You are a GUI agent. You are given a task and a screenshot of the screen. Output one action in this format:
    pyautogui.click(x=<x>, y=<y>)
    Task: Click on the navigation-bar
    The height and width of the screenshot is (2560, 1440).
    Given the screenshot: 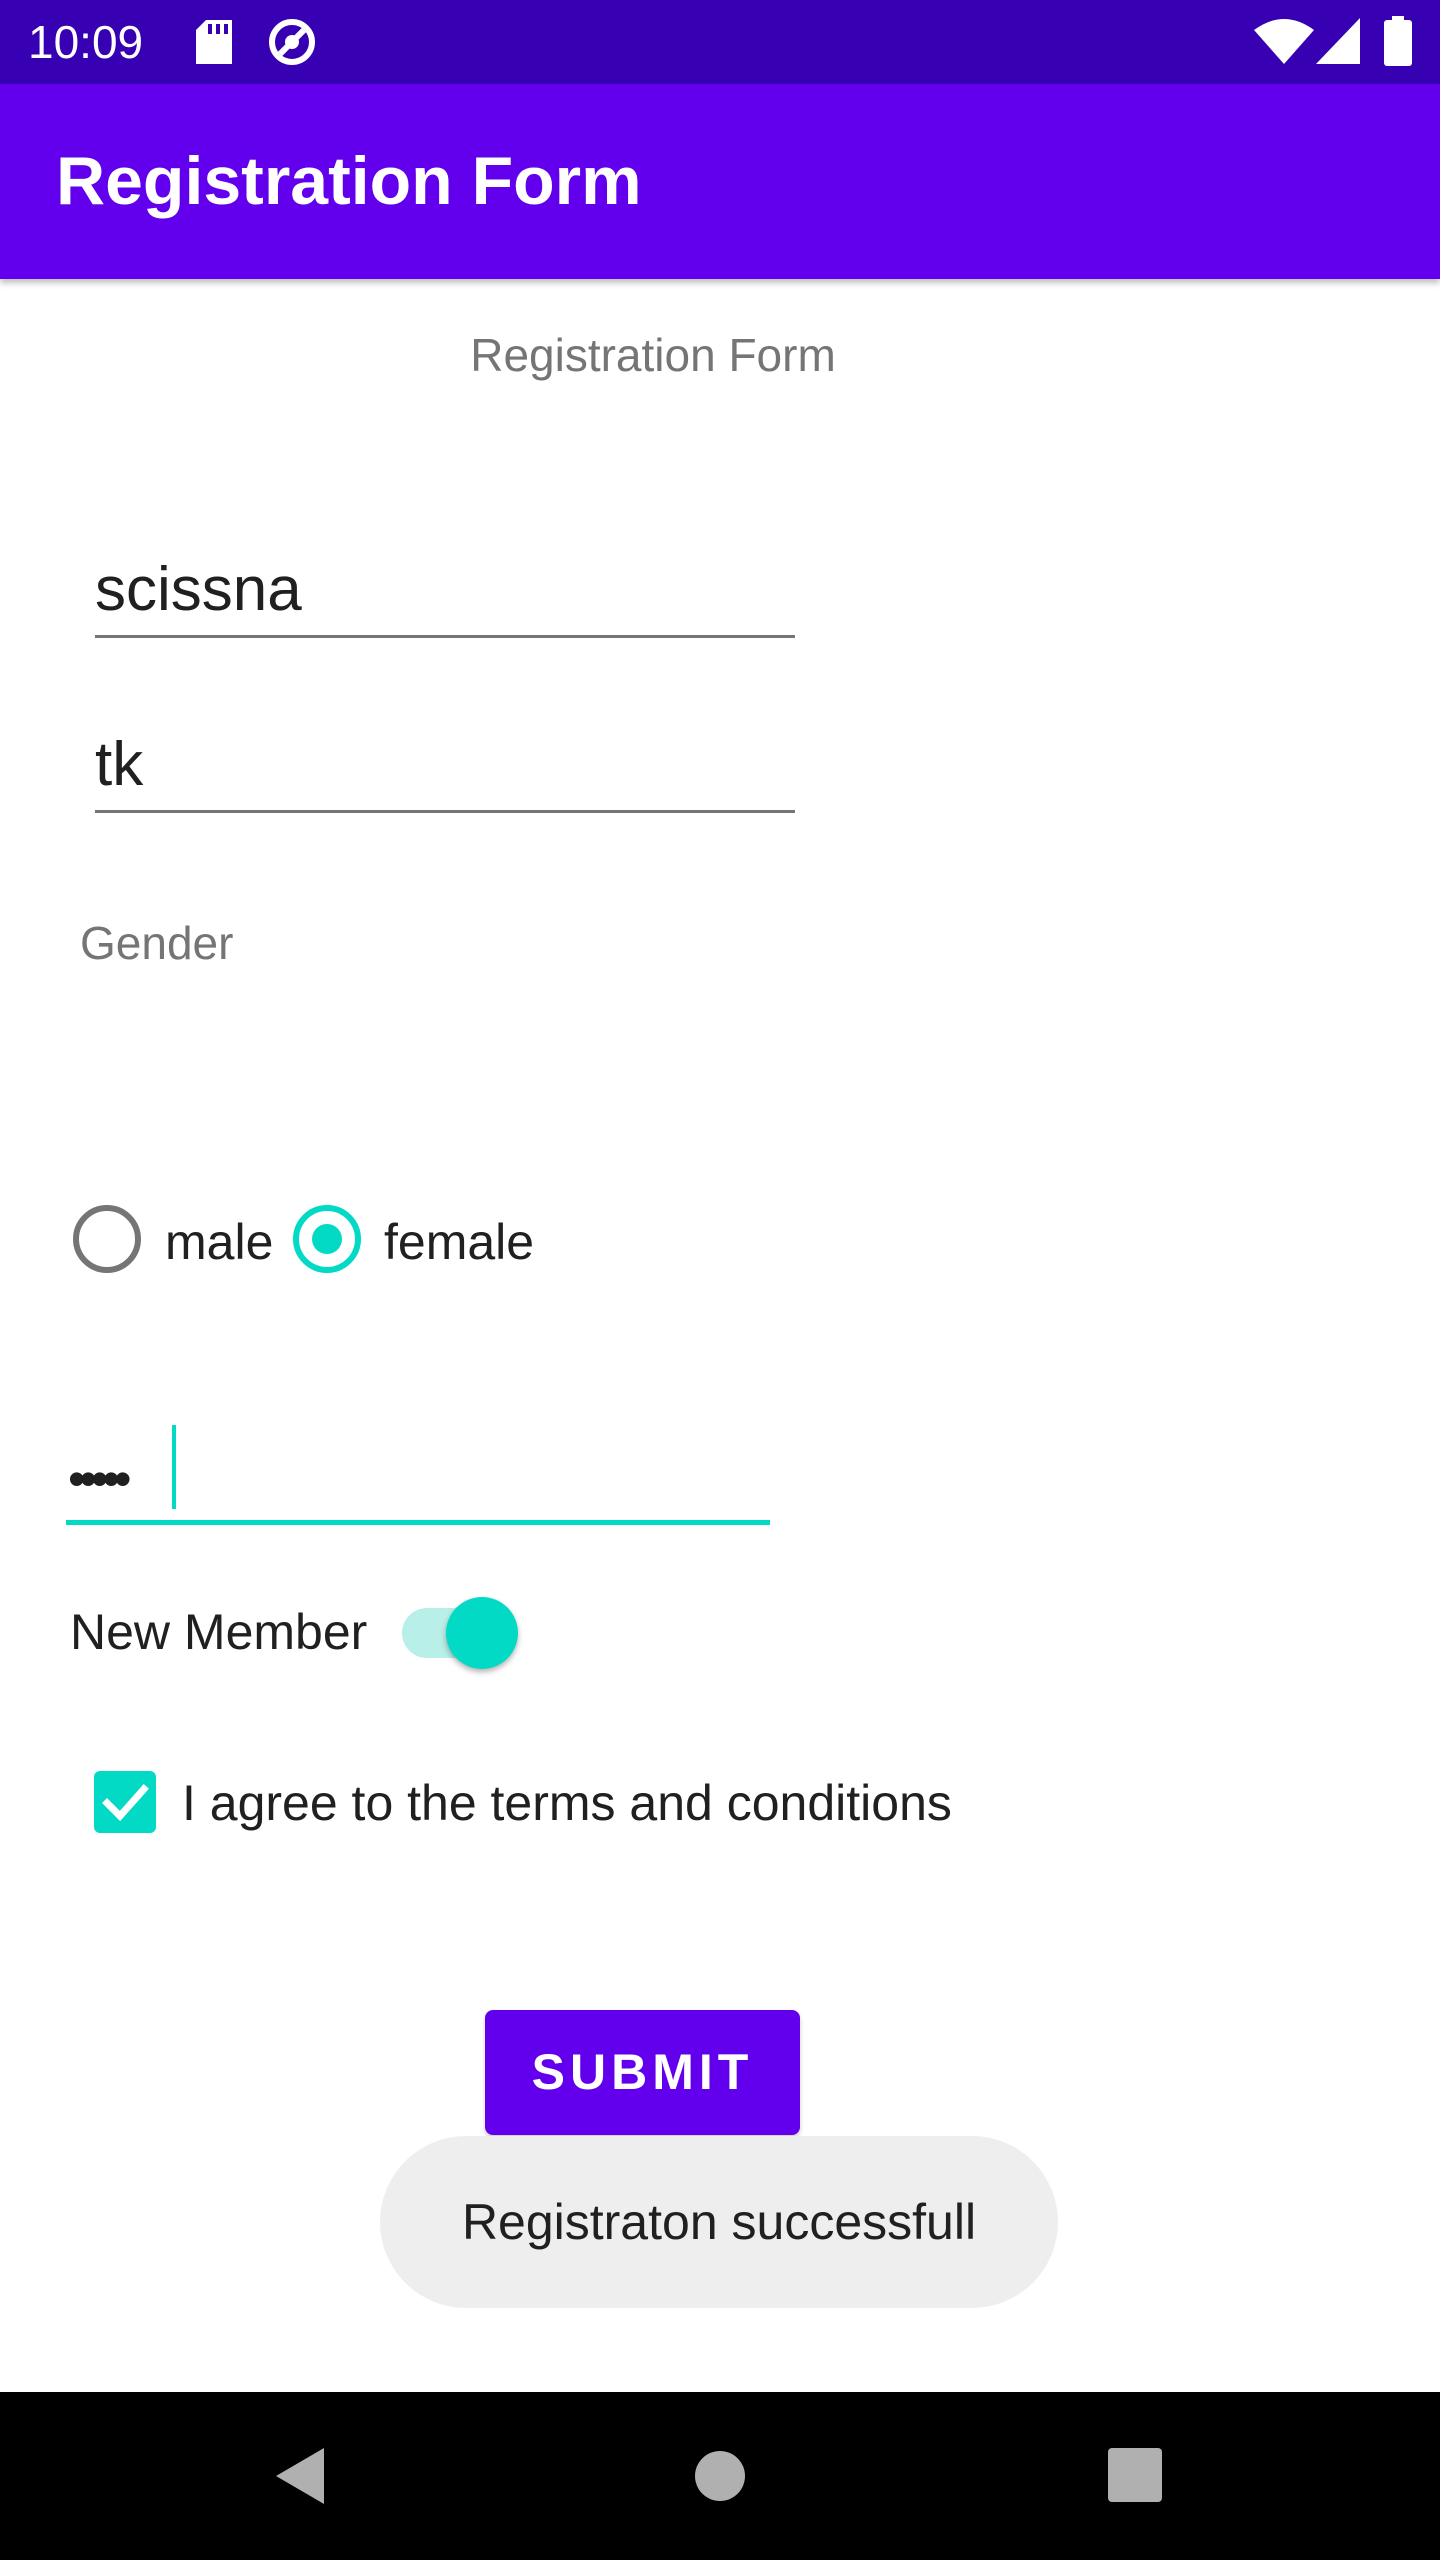 What is the action you would take?
    pyautogui.click(x=720, y=2476)
    